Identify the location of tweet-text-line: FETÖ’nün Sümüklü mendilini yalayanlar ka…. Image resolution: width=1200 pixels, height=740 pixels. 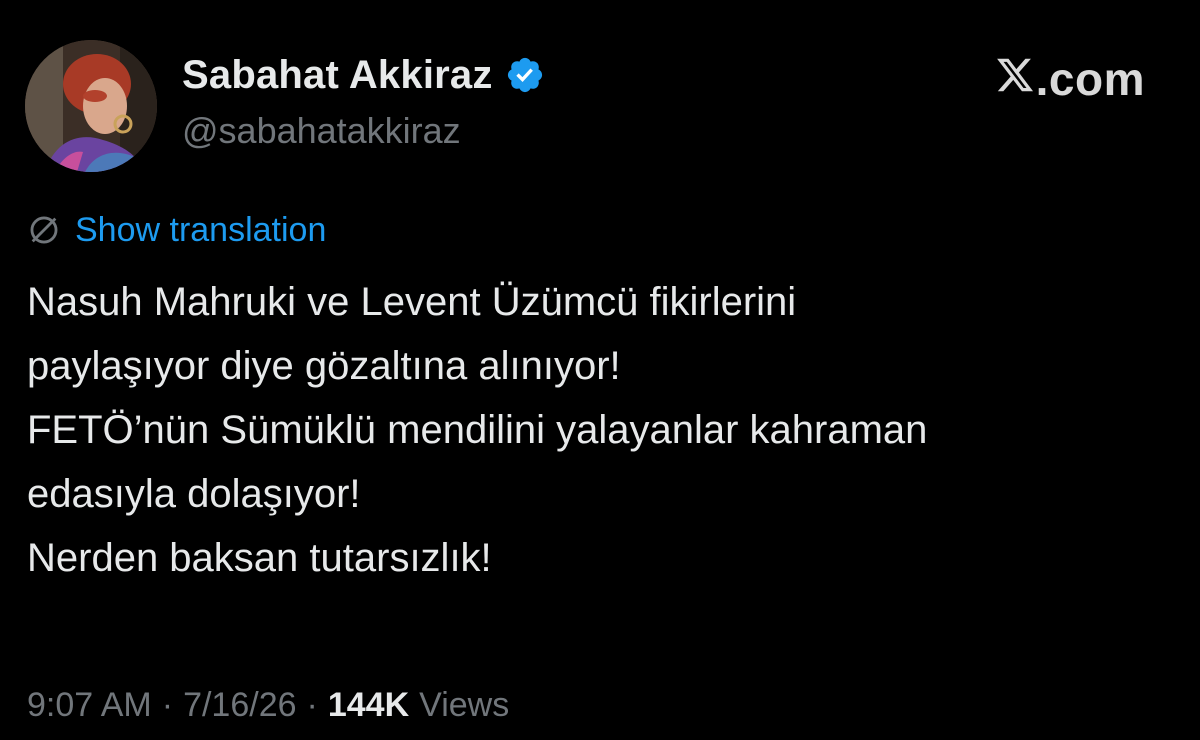
(477, 430).